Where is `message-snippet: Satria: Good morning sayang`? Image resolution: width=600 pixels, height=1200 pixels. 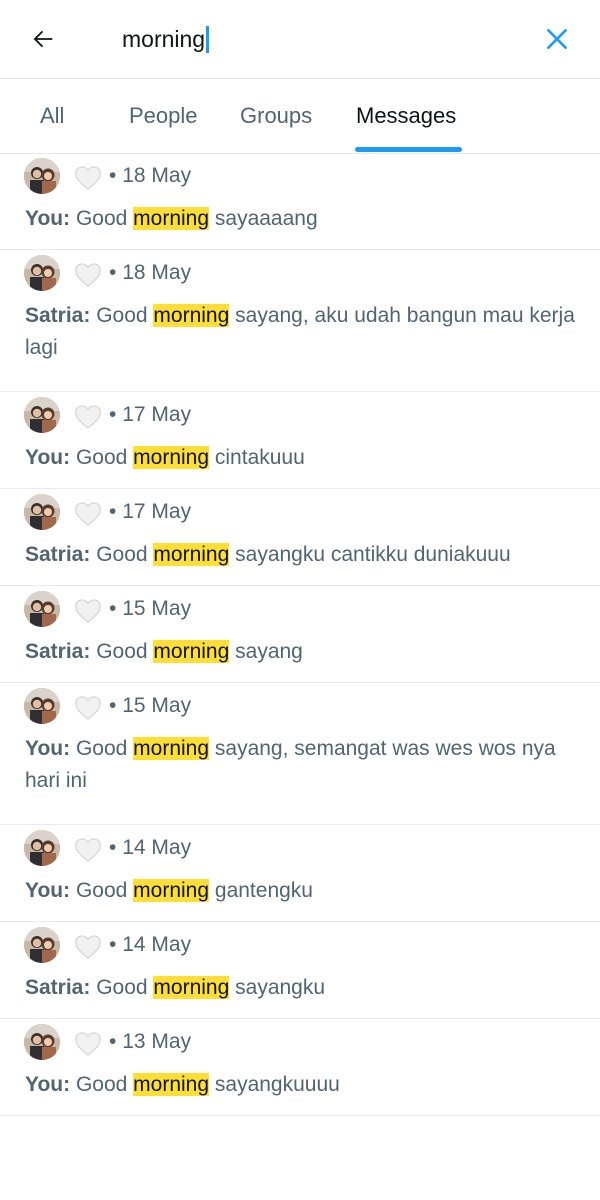 message-snippet: Satria: Good morning sayang is located at coordinates (302, 652).